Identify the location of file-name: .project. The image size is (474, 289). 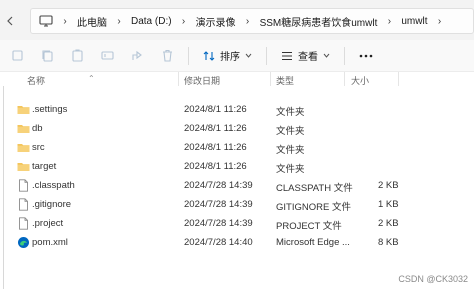
(48, 223).